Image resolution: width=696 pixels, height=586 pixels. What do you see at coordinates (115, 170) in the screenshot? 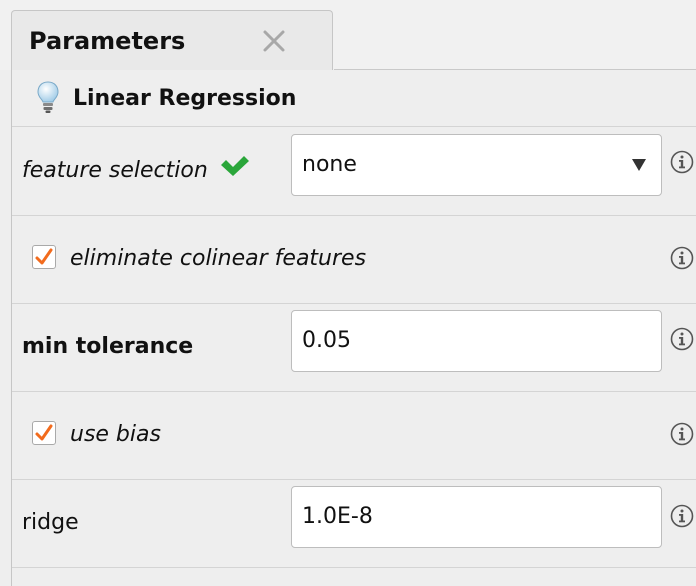
I see `feature-selection-label: feature selection` at bounding box center [115, 170].